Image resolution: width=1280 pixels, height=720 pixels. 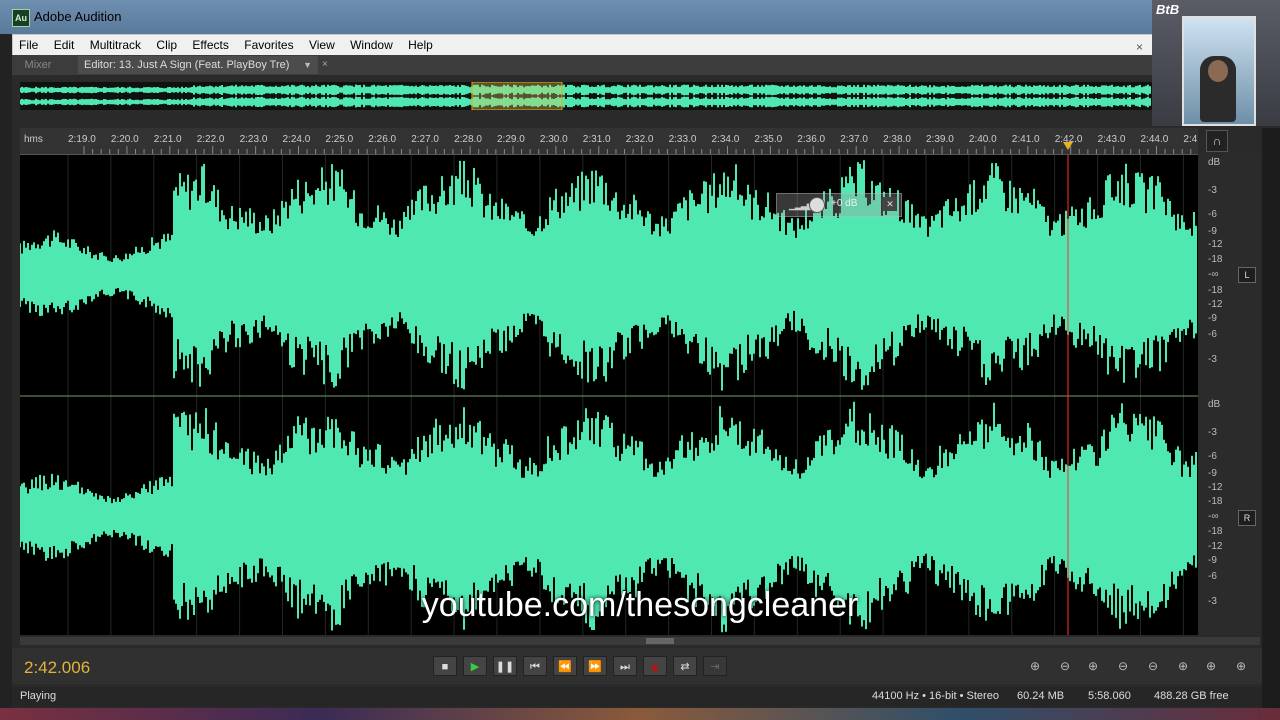 I want to click on window-title: Adobe Audition, so click(x=78, y=16).